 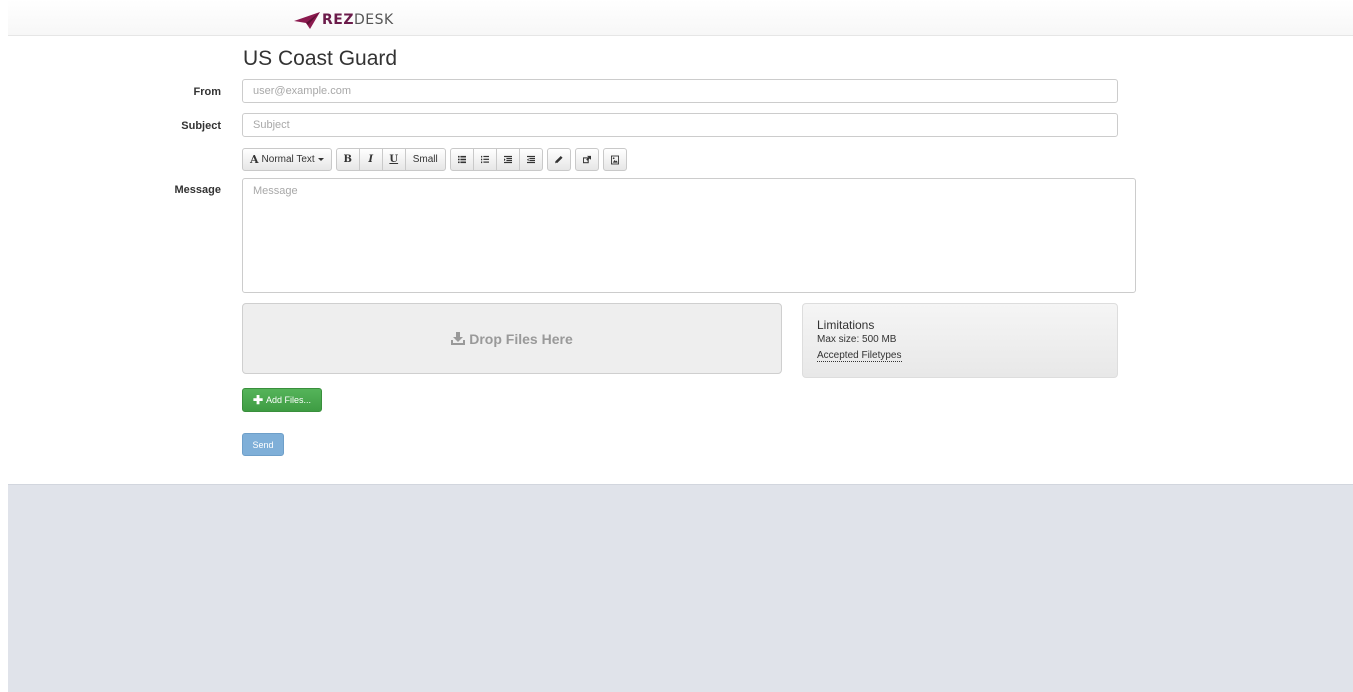 I want to click on rezdesk-logo: REZDESK, so click(x=344, y=20).